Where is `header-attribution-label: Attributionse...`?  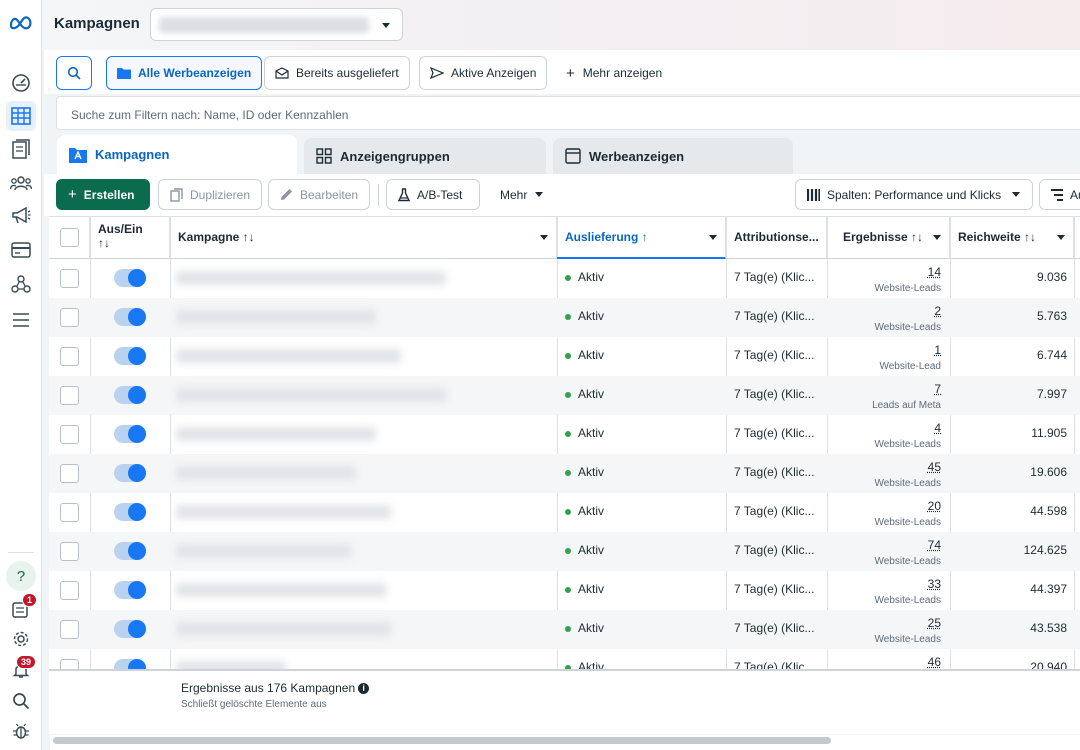 header-attribution-label: Attributionse... is located at coordinates (776, 237).